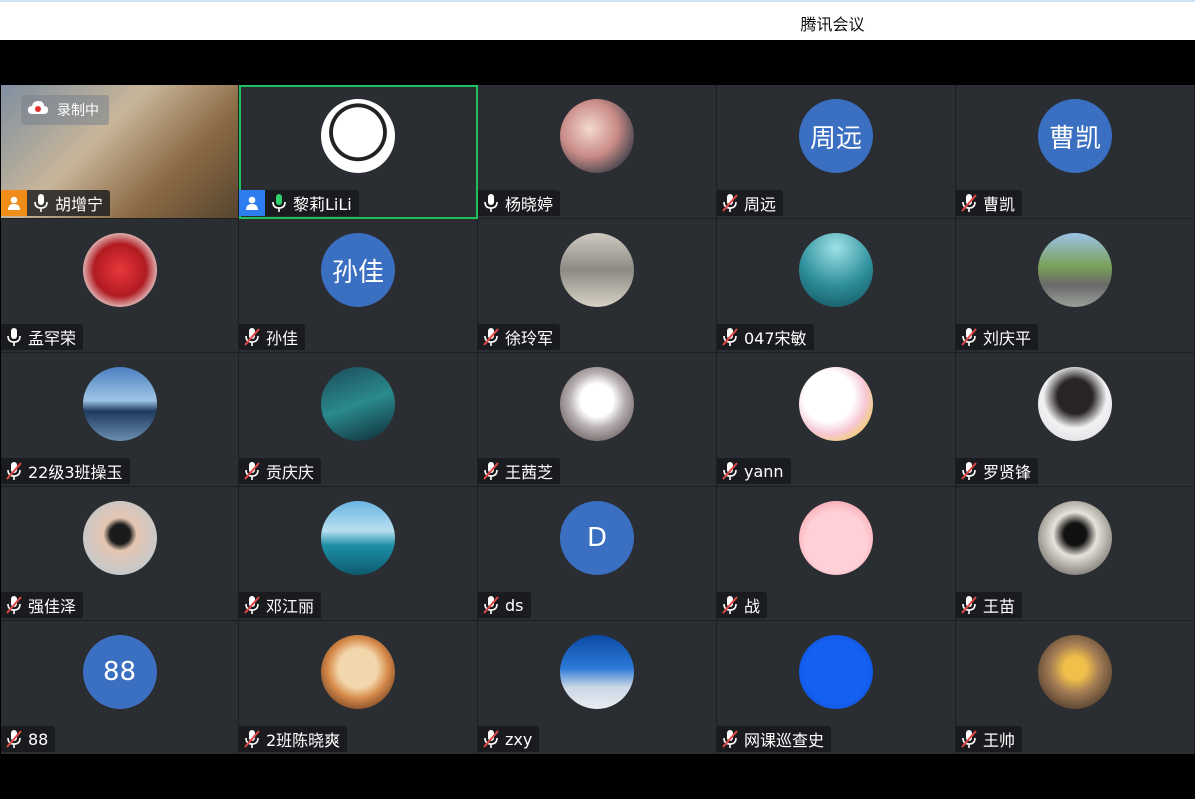 The width and height of the screenshot is (1195, 799). What do you see at coordinates (989, 739) in the screenshot?
I see `participant-nameplate: 王帅` at bounding box center [989, 739].